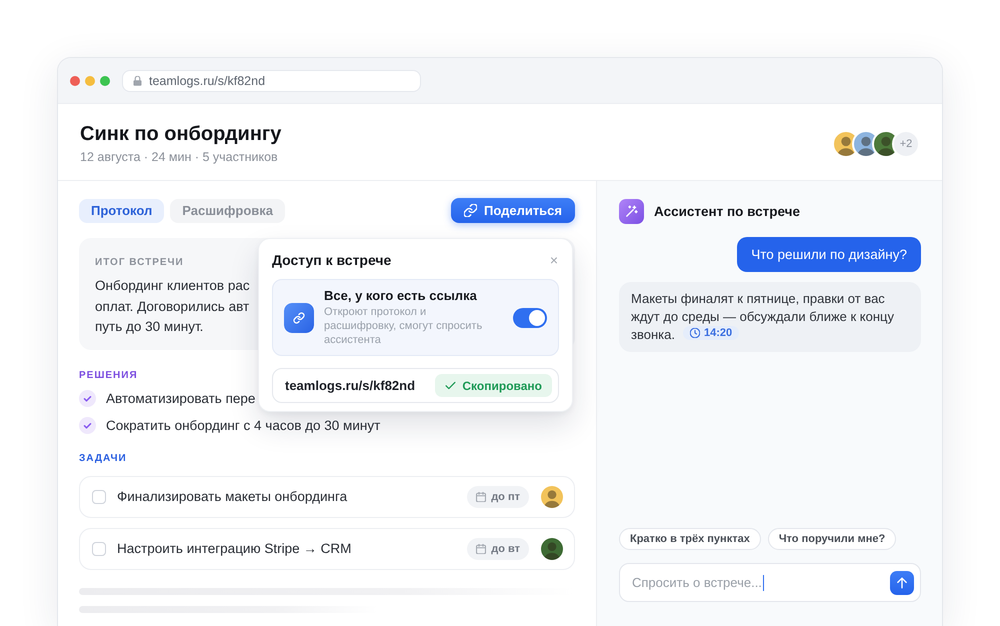 This screenshot has height=626, width=1000. What do you see at coordinates (121, 210) in the screenshot?
I see `tab: Протокол` at bounding box center [121, 210].